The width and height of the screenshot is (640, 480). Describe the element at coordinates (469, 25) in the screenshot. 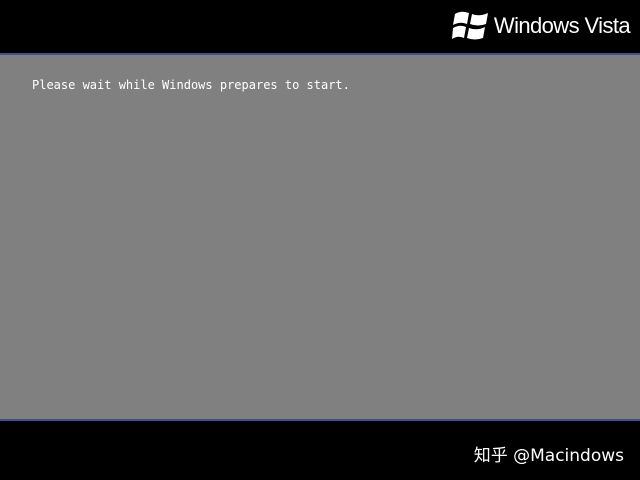

I see `windows-flag-icon` at that location.